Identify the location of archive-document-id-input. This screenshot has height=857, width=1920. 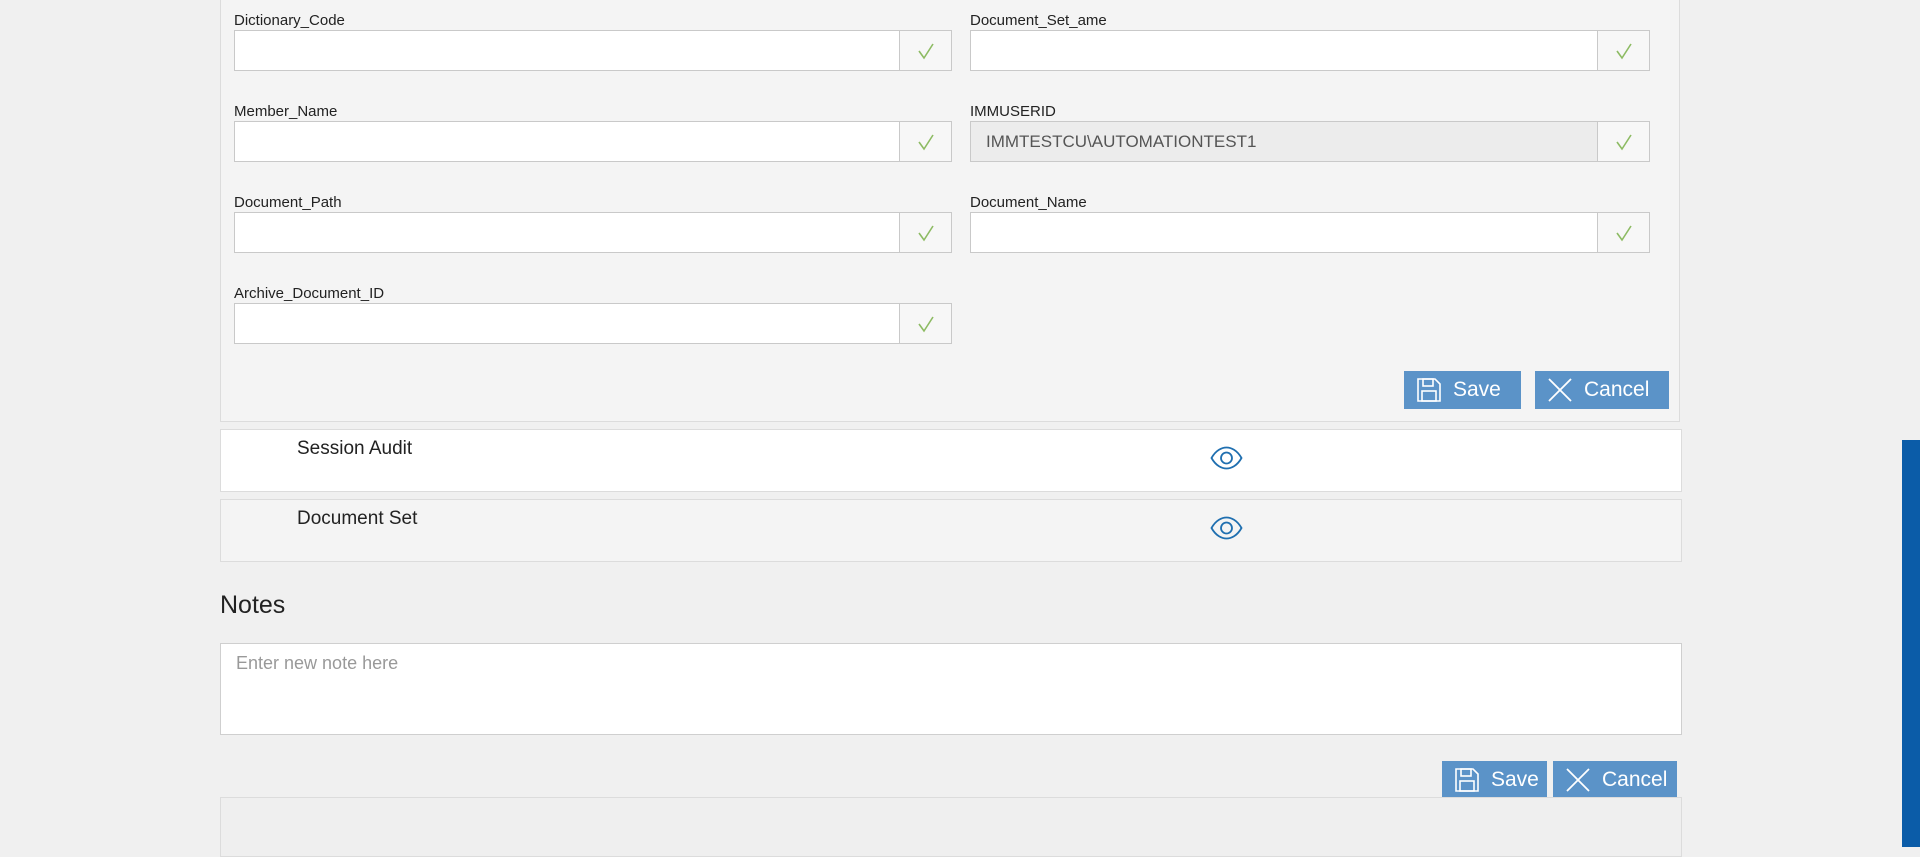
(593, 323).